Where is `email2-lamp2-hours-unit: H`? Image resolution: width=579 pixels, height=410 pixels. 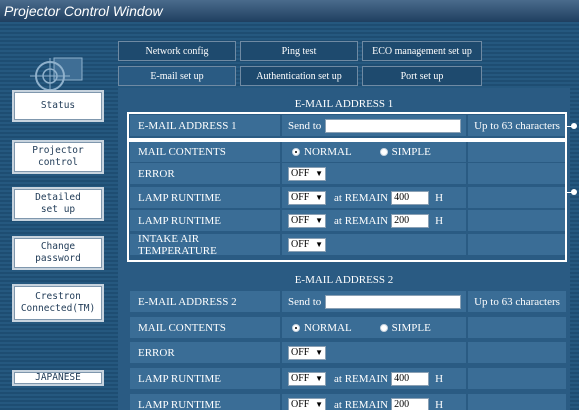 email2-lamp2-hours-unit: H is located at coordinates (439, 404).